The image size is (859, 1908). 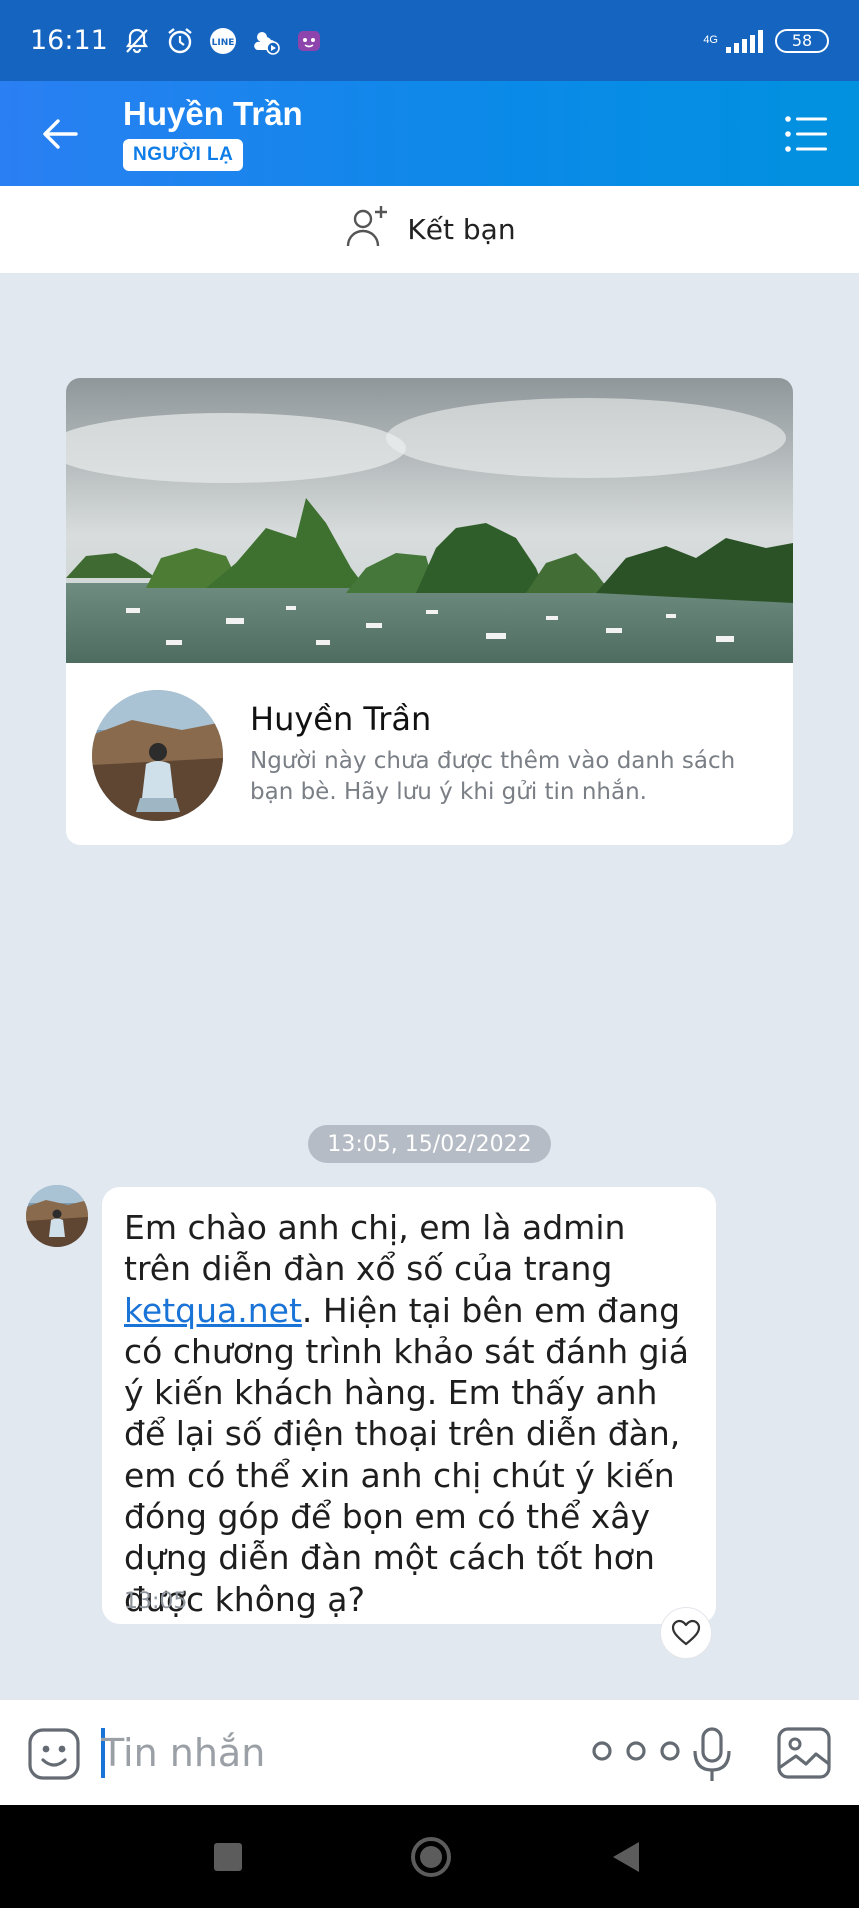 I want to click on stranger-badge: NGƯỜI LẠ, so click(x=183, y=155).